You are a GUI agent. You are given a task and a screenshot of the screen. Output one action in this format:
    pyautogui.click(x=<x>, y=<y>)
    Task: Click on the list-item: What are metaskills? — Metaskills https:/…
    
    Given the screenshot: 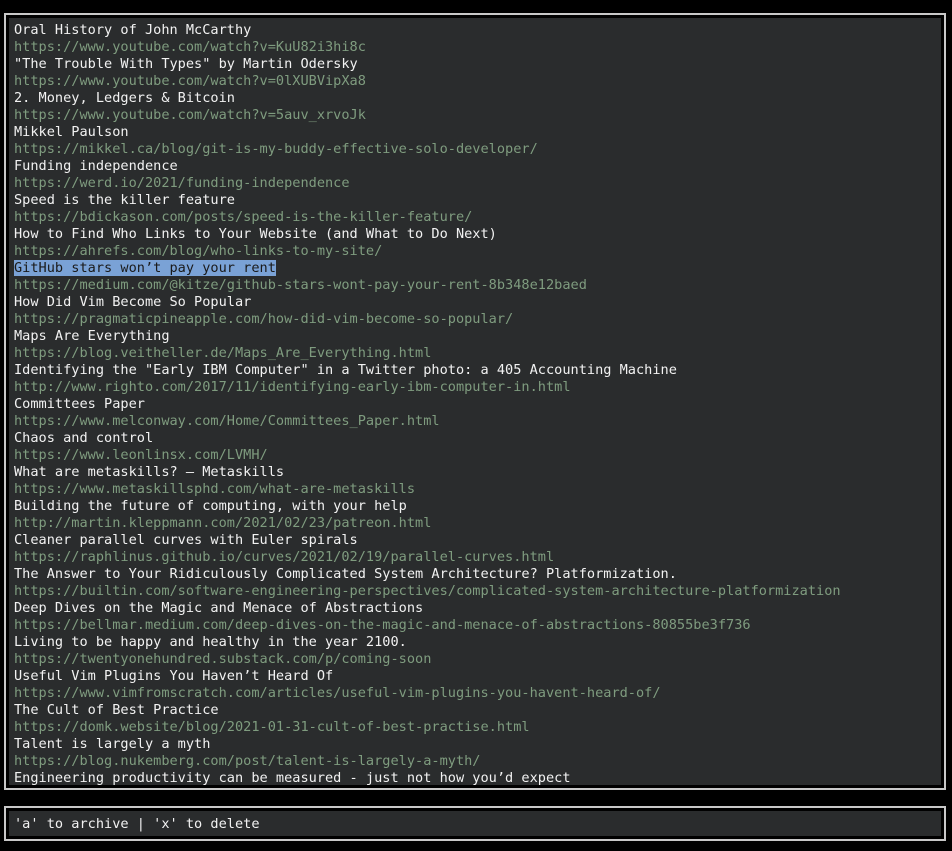 What is the action you would take?
    pyautogui.click(x=477, y=481)
    